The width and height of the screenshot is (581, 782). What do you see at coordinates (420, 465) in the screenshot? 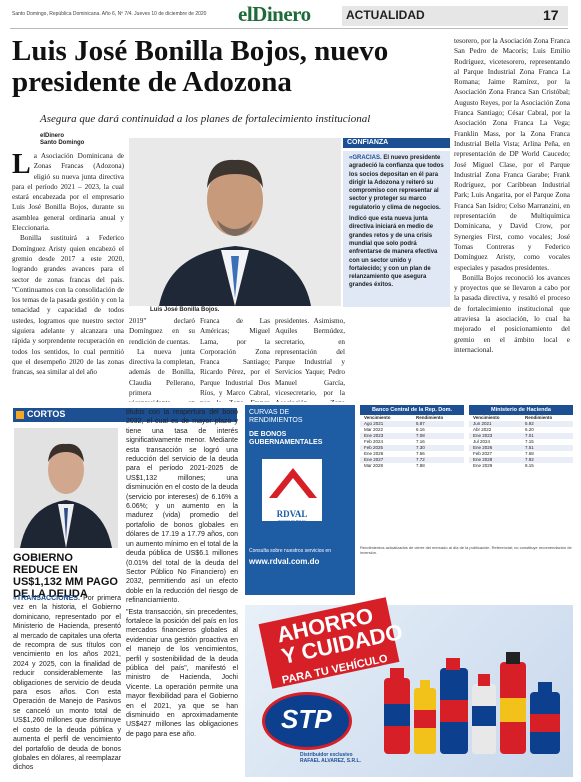
I see `table-cell: 7.88` at bounding box center [420, 465].